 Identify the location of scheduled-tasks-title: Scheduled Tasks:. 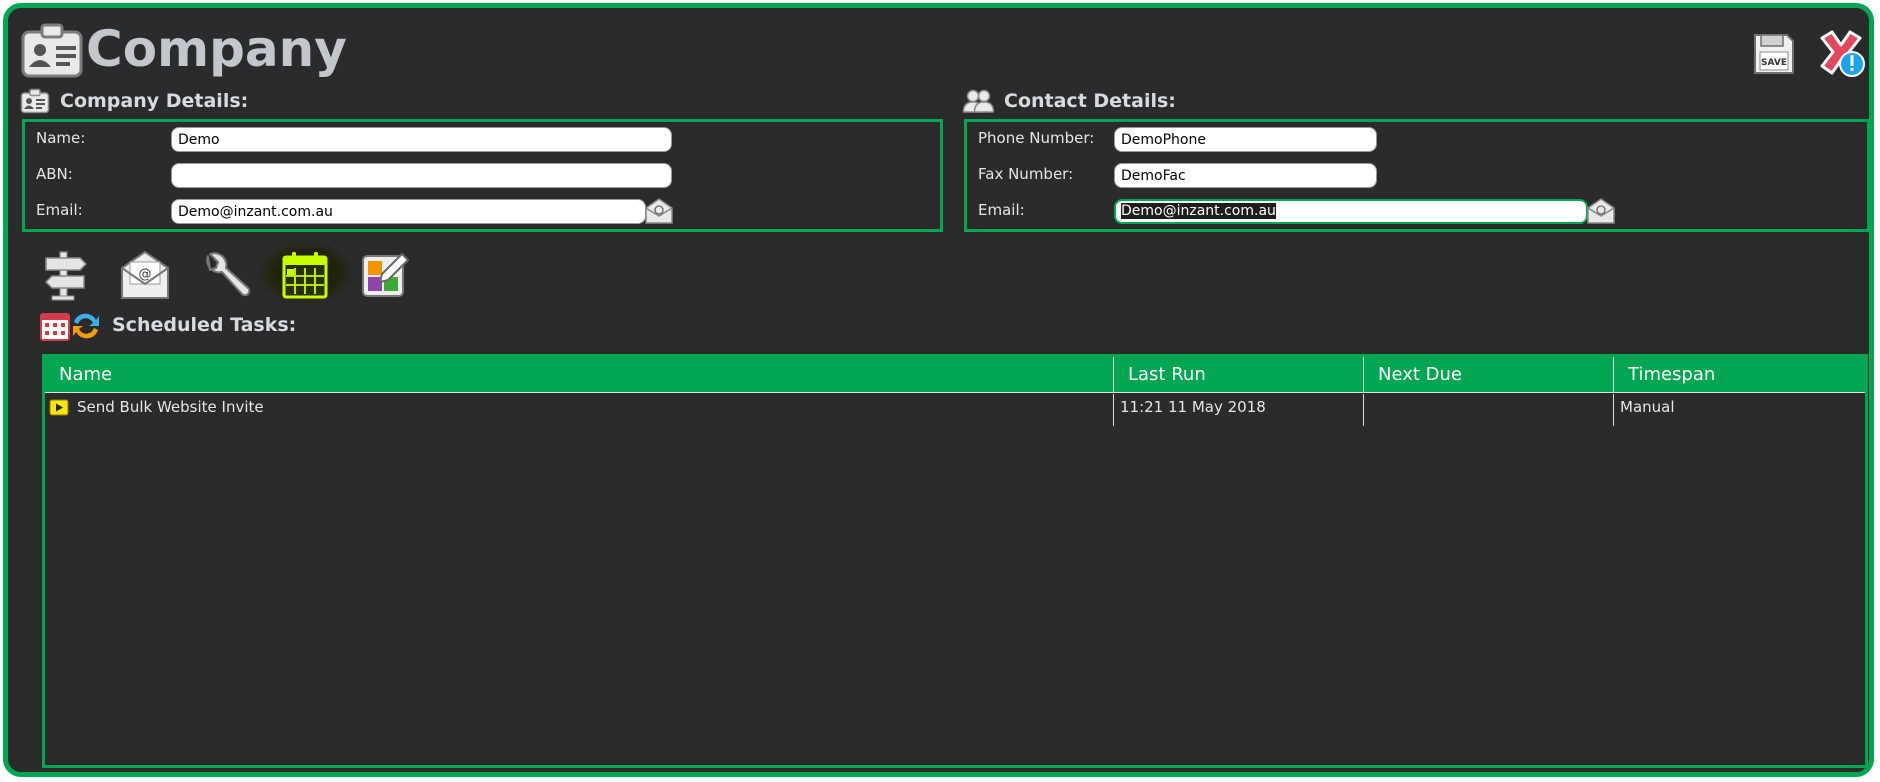
(204, 325).